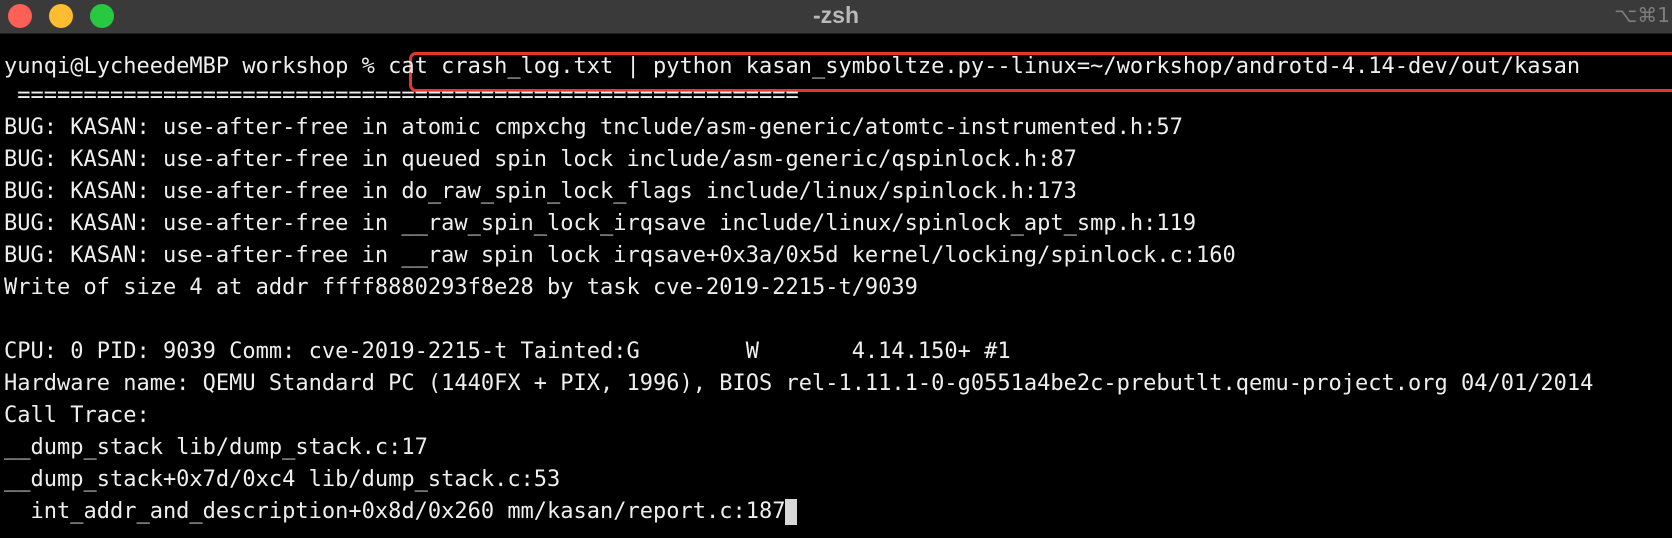  I want to click on shell-prompt: yunqi@LycheedeMBP workshop %, so click(196, 66).